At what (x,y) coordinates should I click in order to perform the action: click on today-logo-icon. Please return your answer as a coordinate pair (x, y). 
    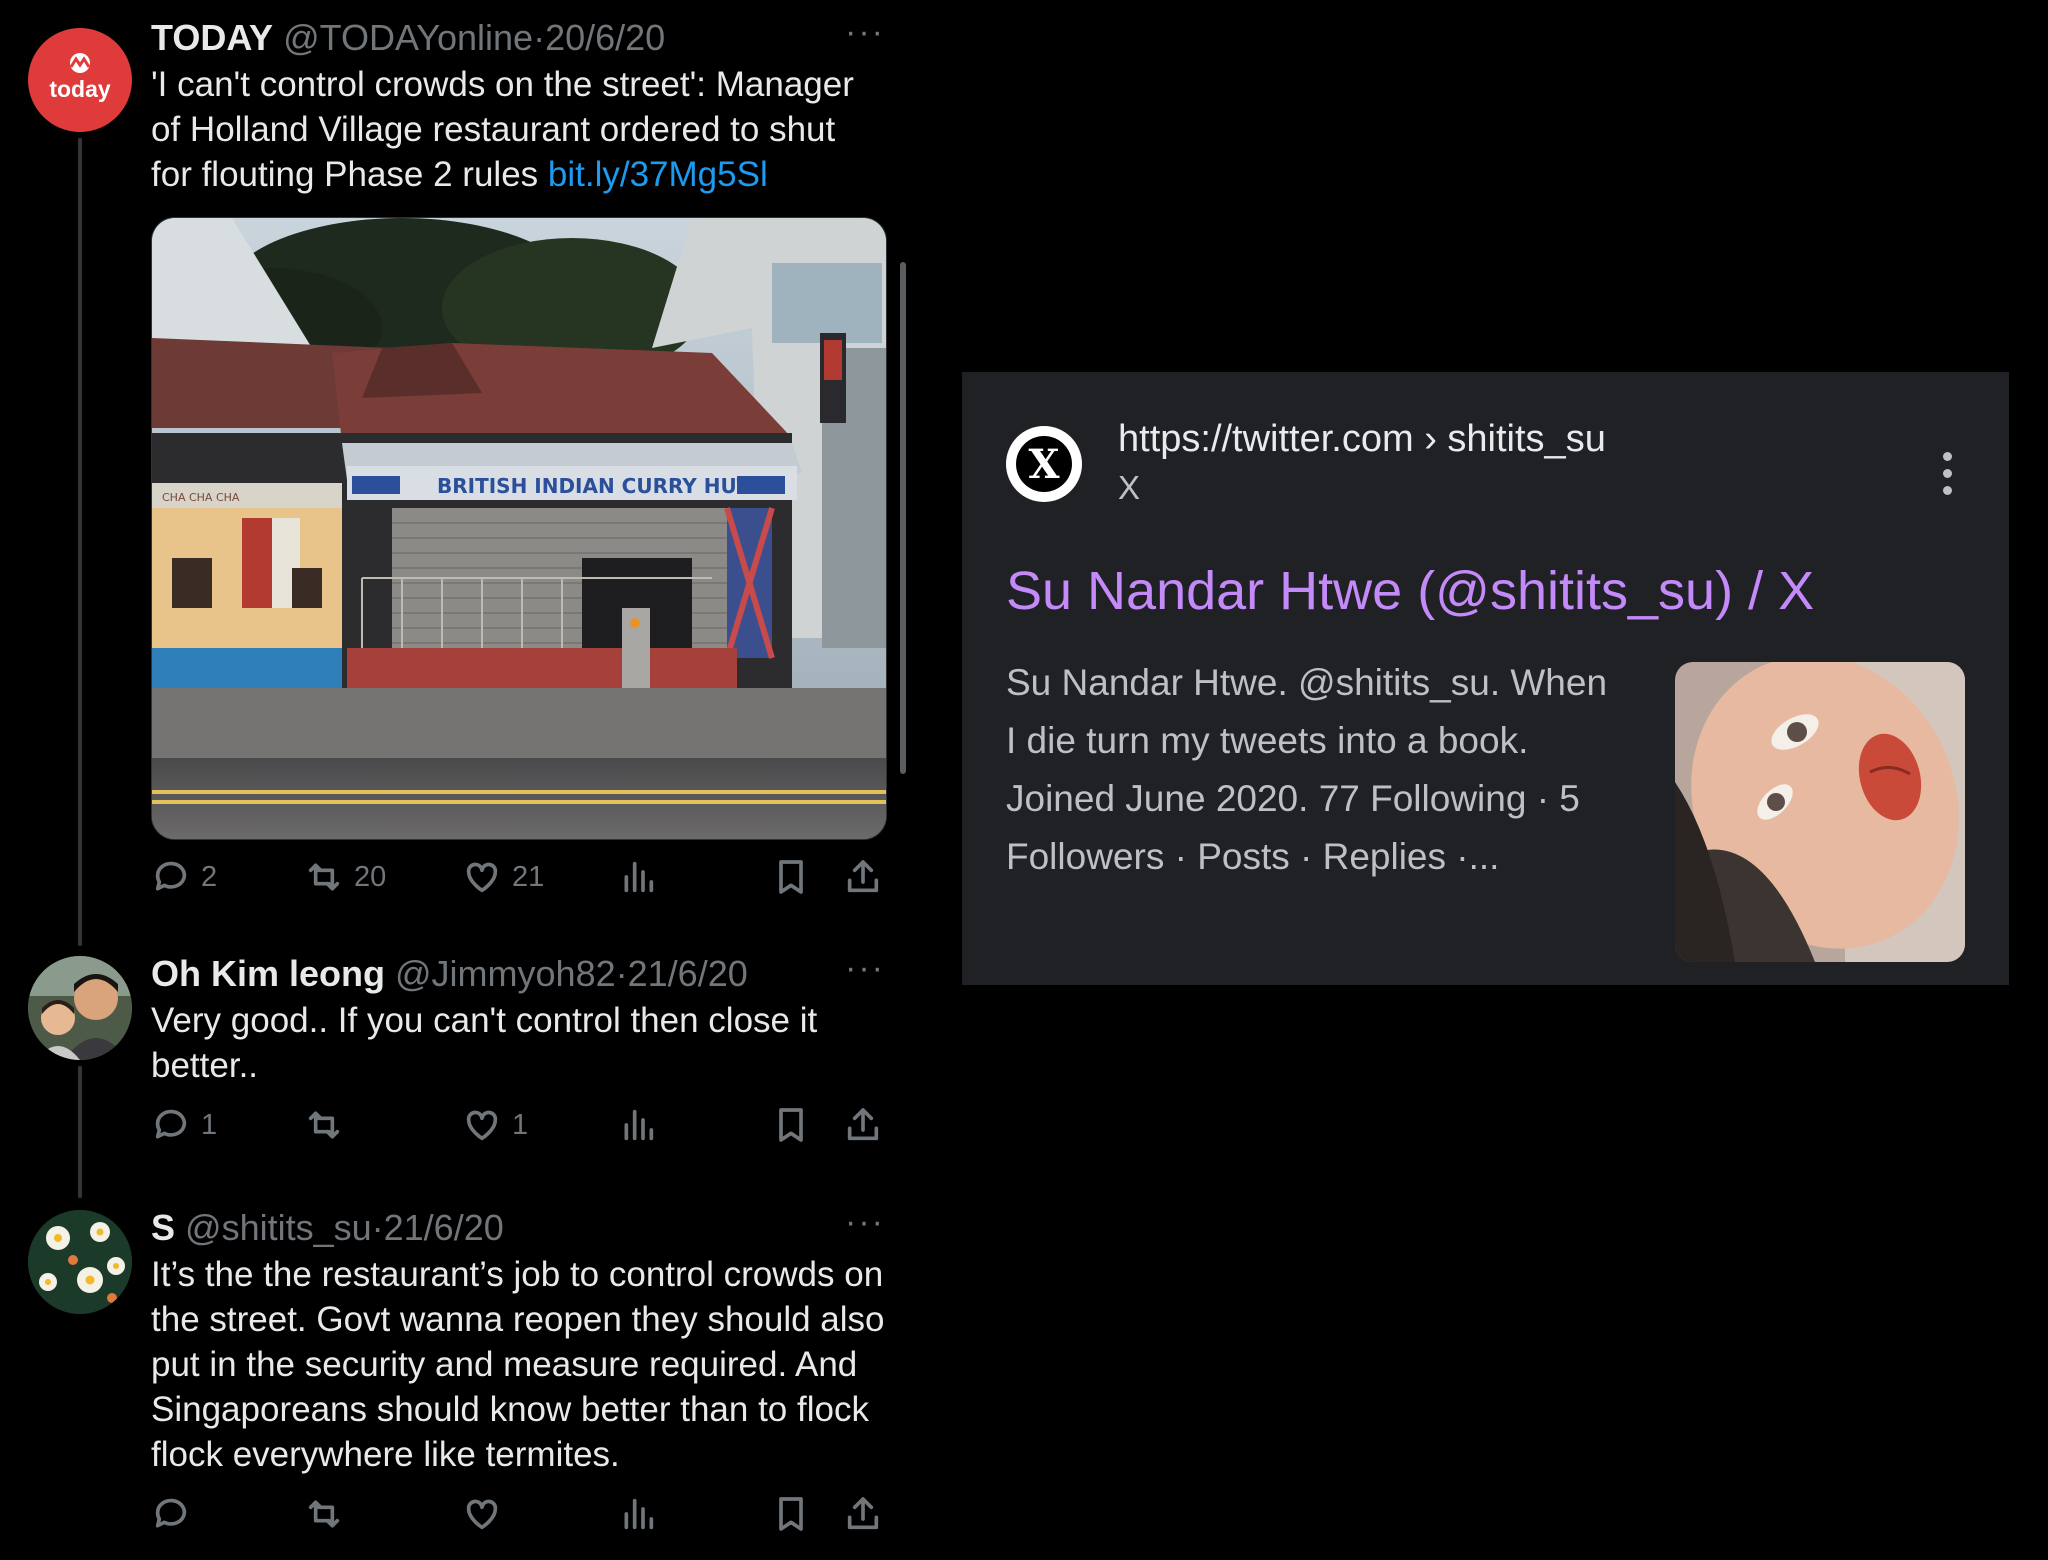
    Looking at the image, I should click on (80, 62).